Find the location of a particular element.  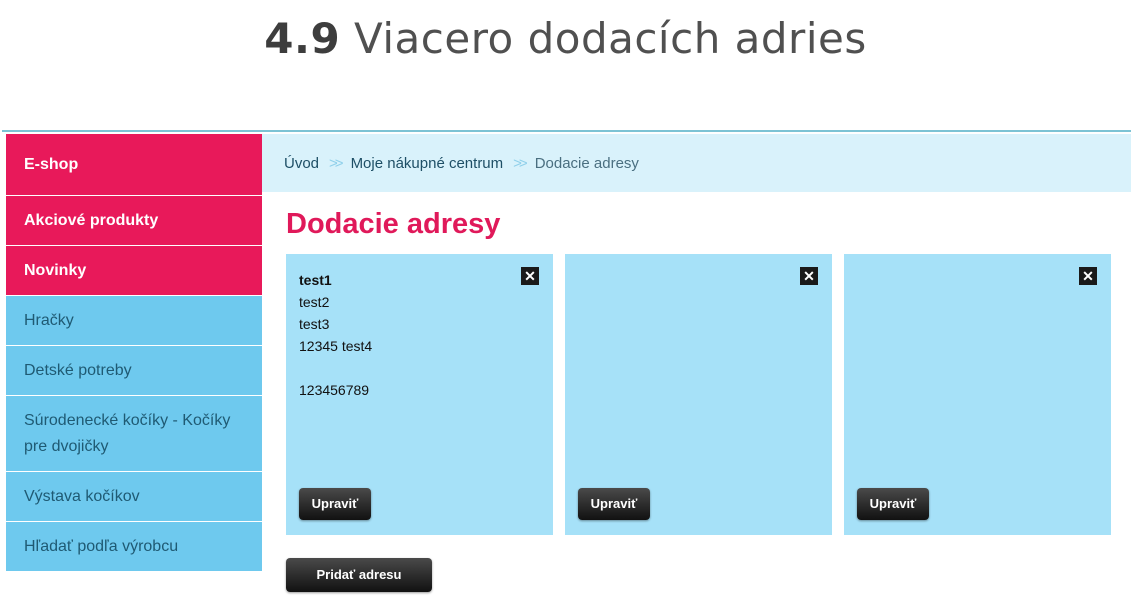

address-spacer is located at coordinates (335, 368).